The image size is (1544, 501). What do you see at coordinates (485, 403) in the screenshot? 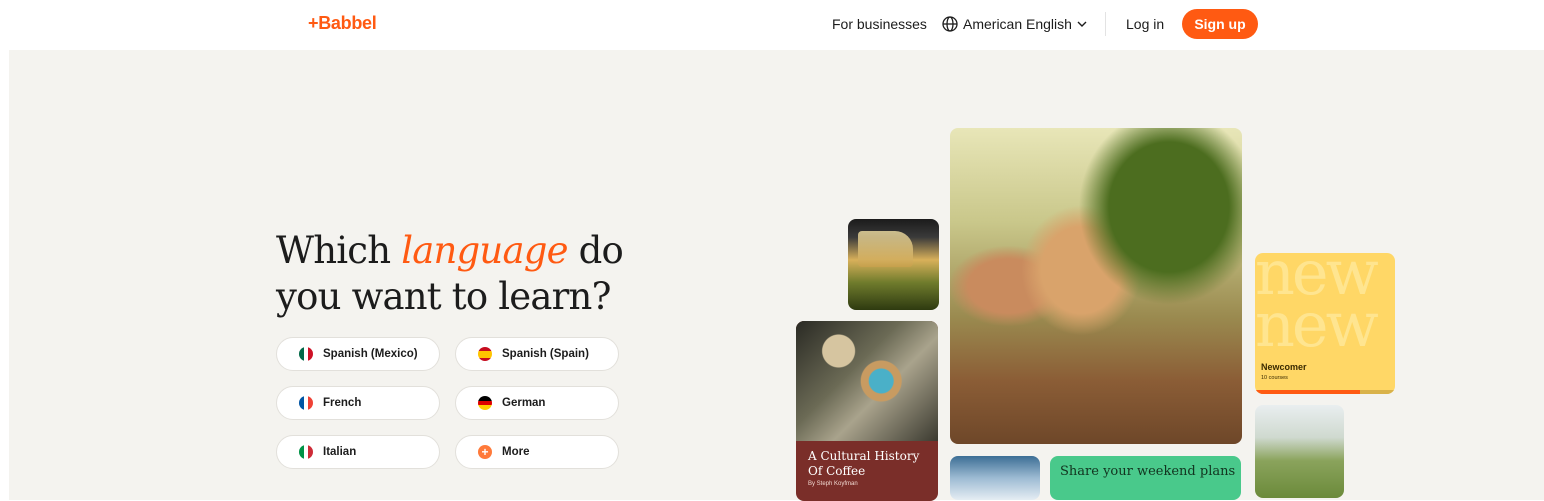
I see `germany-flag-icon` at bounding box center [485, 403].